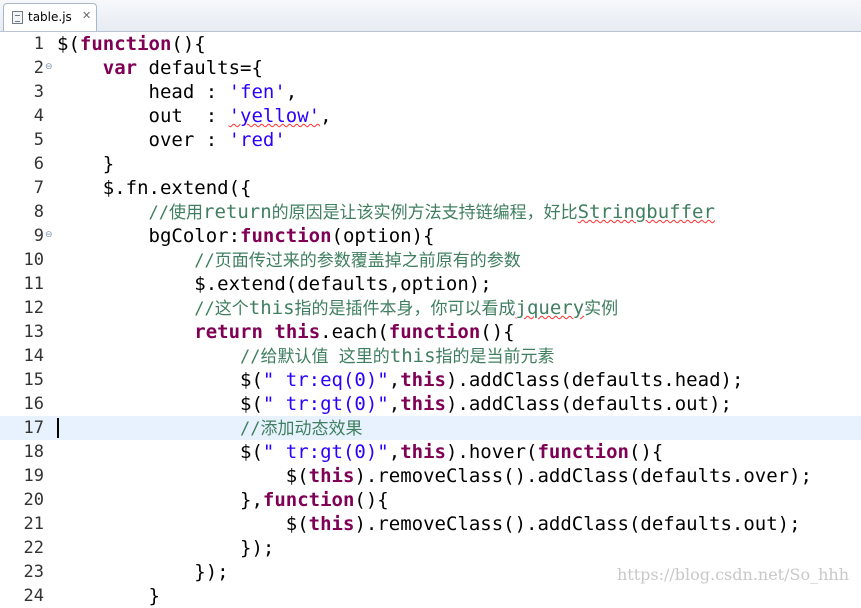 The height and width of the screenshot is (608, 861). What do you see at coordinates (33, 380) in the screenshot?
I see `line-number: 15` at bounding box center [33, 380].